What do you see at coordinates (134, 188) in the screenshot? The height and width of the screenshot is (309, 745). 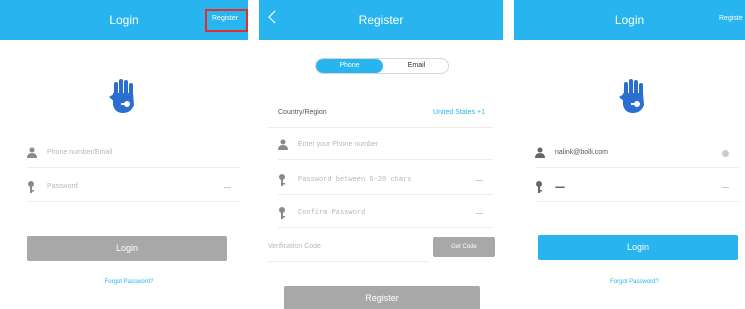 I see `password-field: Password` at bounding box center [134, 188].